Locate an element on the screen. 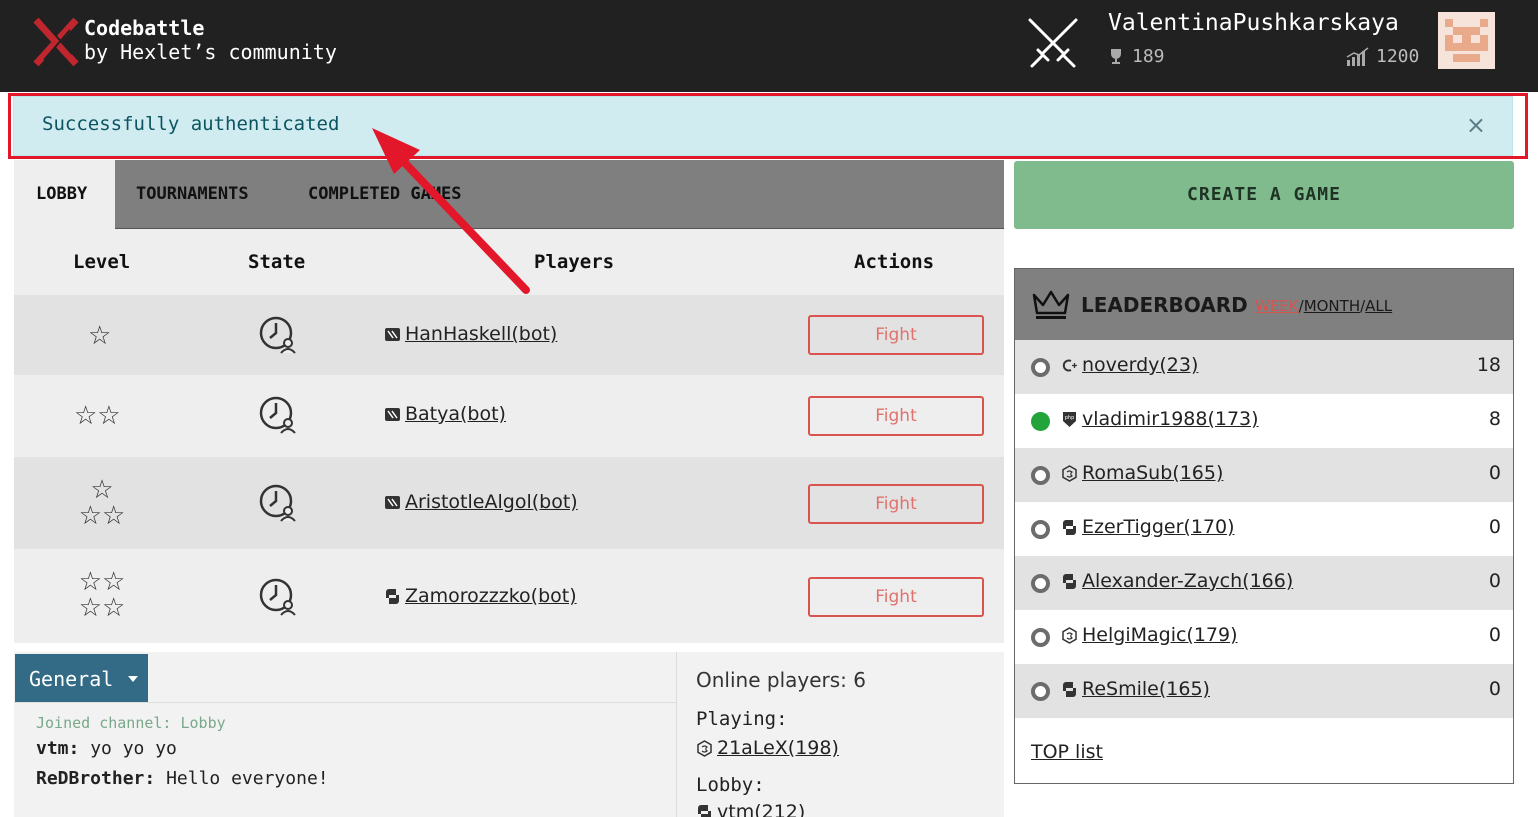 This screenshot has height=817, width=1538. crown-icon is located at coordinates (1051, 304).